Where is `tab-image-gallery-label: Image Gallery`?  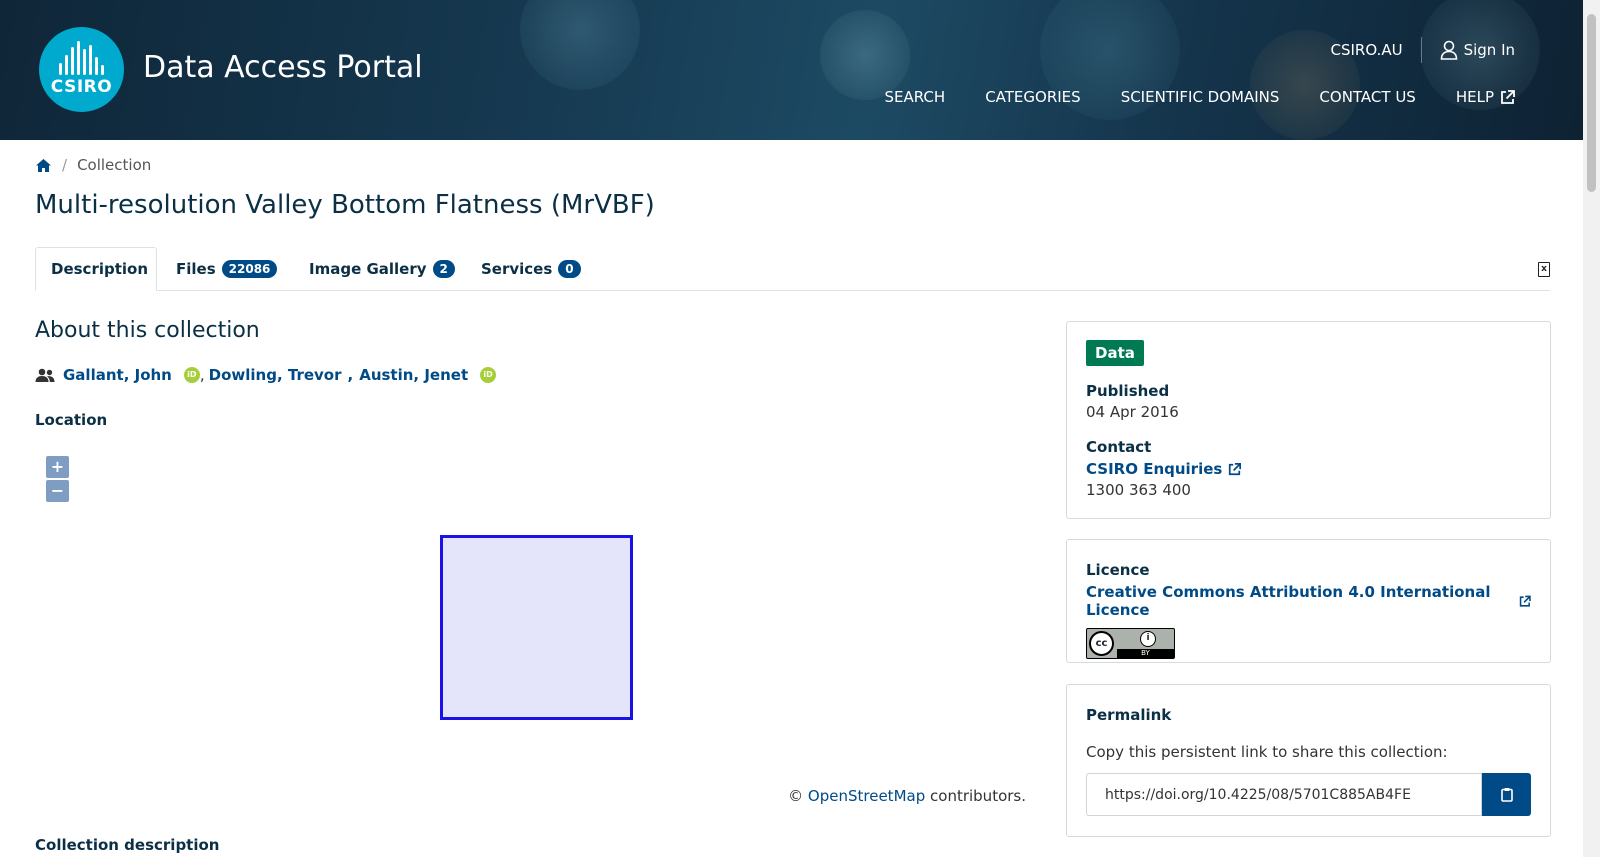
tab-image-gallery-label: Image Gallery is located at coordinates (368, 269).